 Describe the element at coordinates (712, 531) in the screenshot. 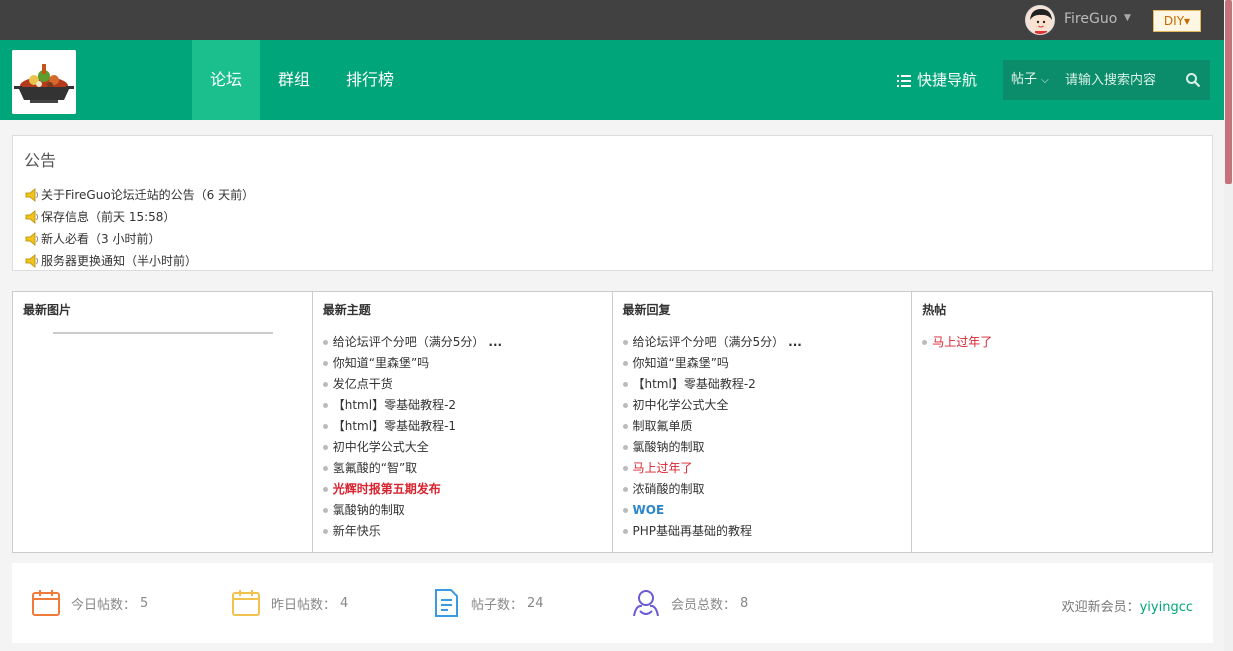

I see `list-item: PHP基础再基础的教程` at that location.